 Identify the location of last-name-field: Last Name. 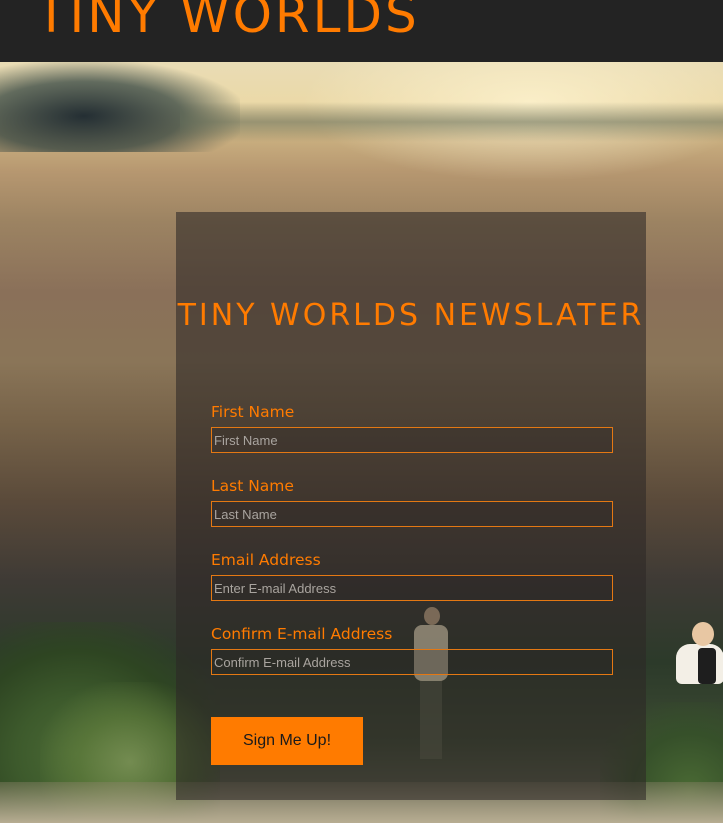
(412, 501).